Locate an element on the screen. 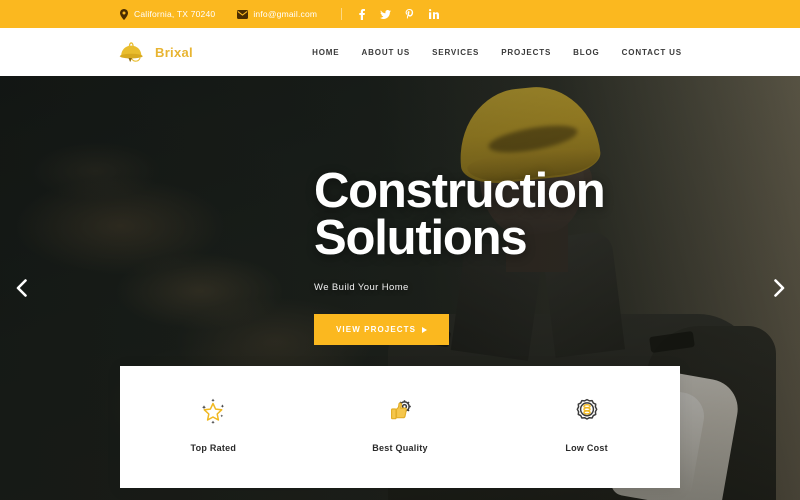  feature-best-quality: Best Quality is located at coordinates (400, 409).